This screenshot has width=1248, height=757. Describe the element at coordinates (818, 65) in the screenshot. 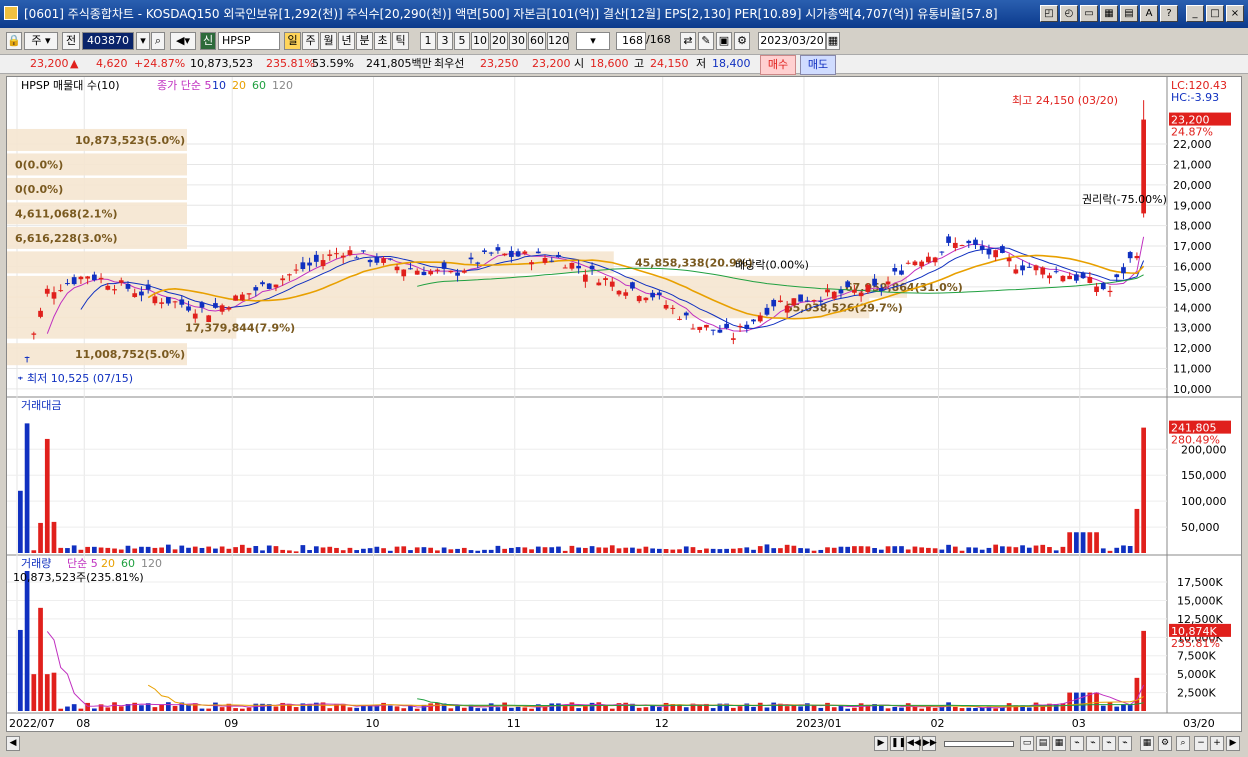

I see `sell-button: 매도` at that location.